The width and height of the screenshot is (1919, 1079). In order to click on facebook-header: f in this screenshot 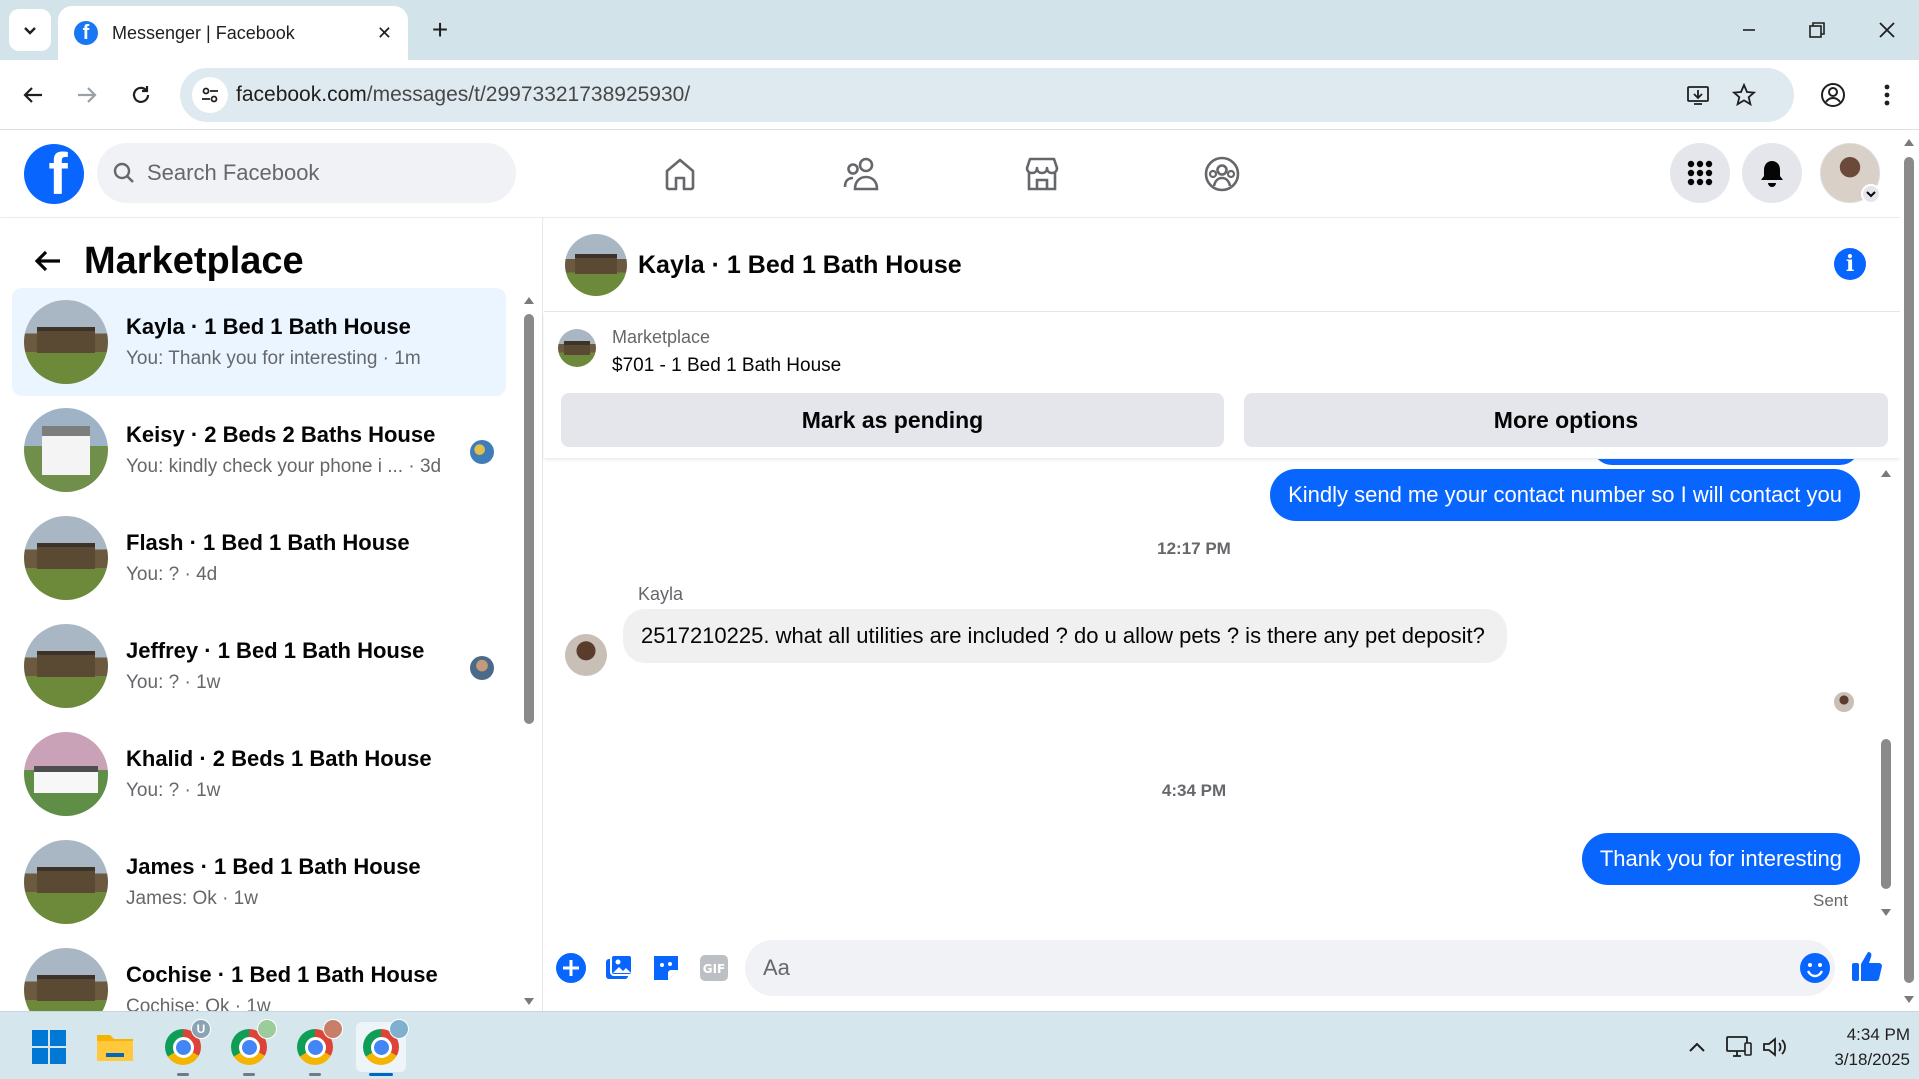, I will do `click(950, 174)`.